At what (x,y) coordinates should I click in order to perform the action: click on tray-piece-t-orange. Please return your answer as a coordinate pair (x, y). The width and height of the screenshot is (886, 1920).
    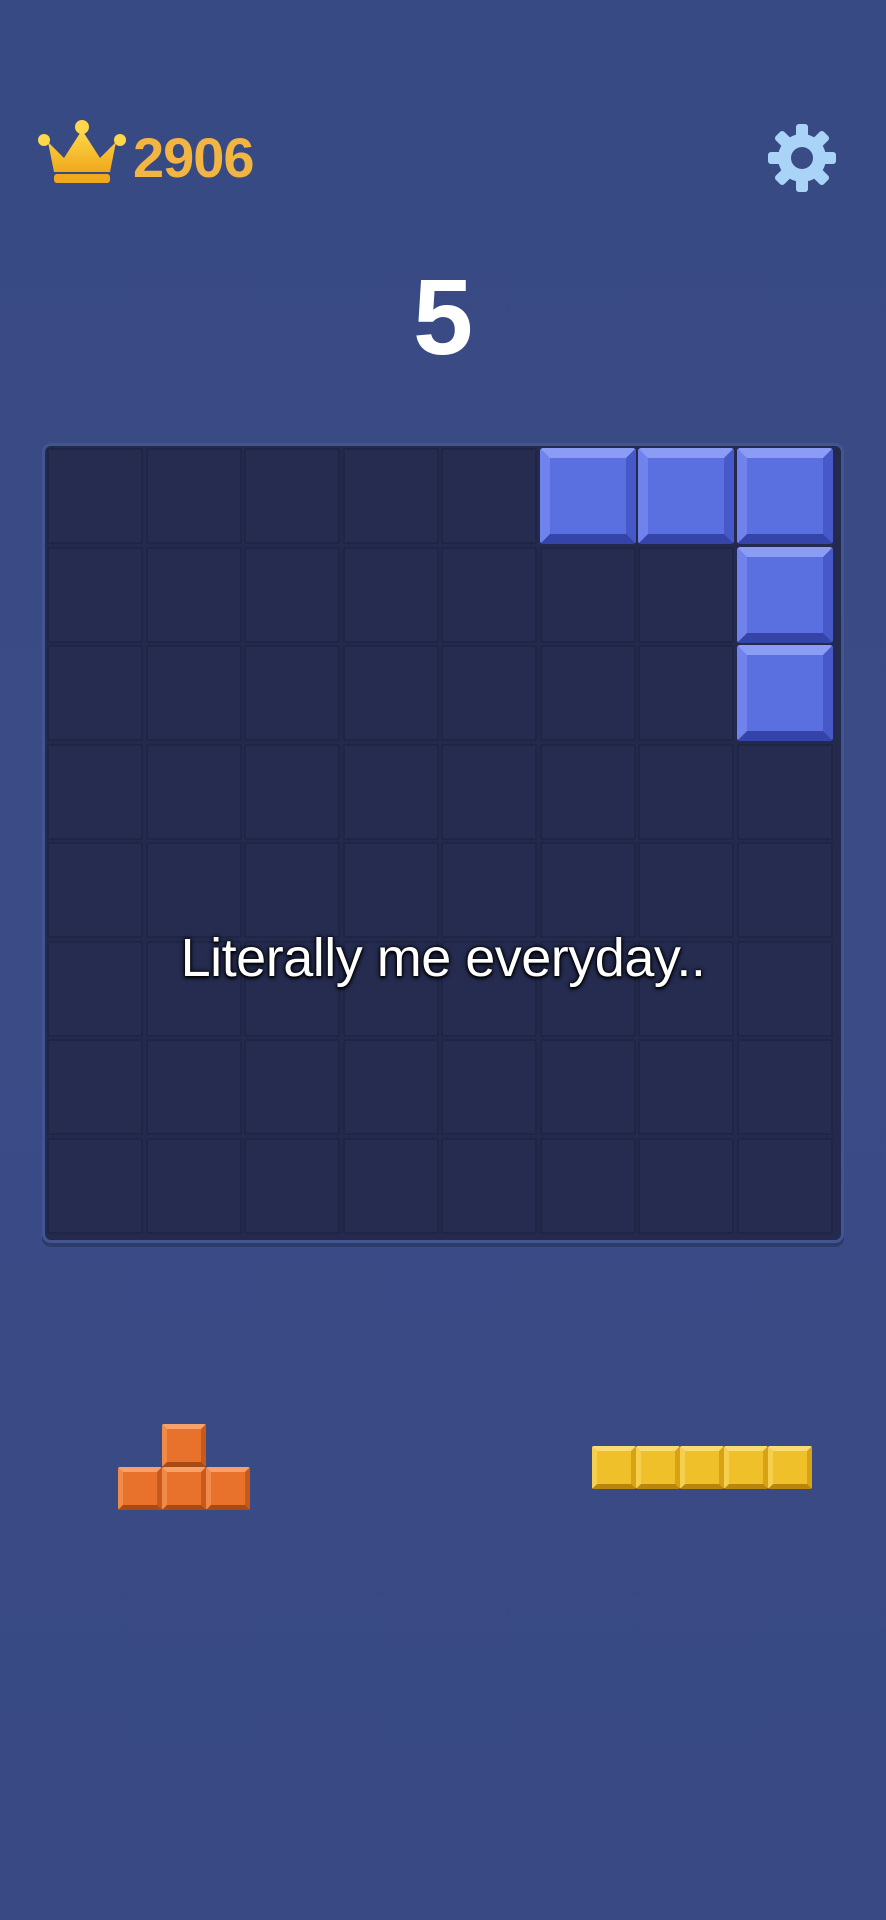
    Looking at the image, I should click on (184, 1467).